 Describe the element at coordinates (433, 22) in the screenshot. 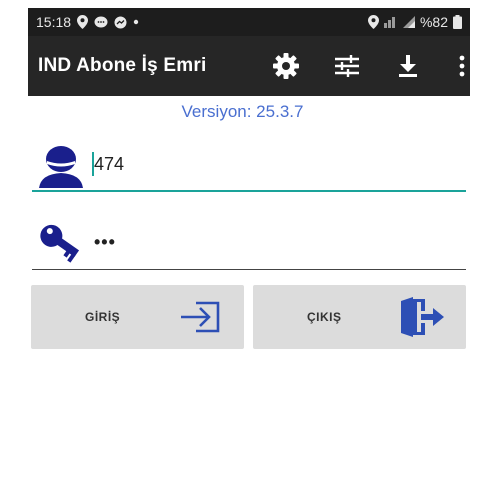

I see `battery-percent: %82` at that location.